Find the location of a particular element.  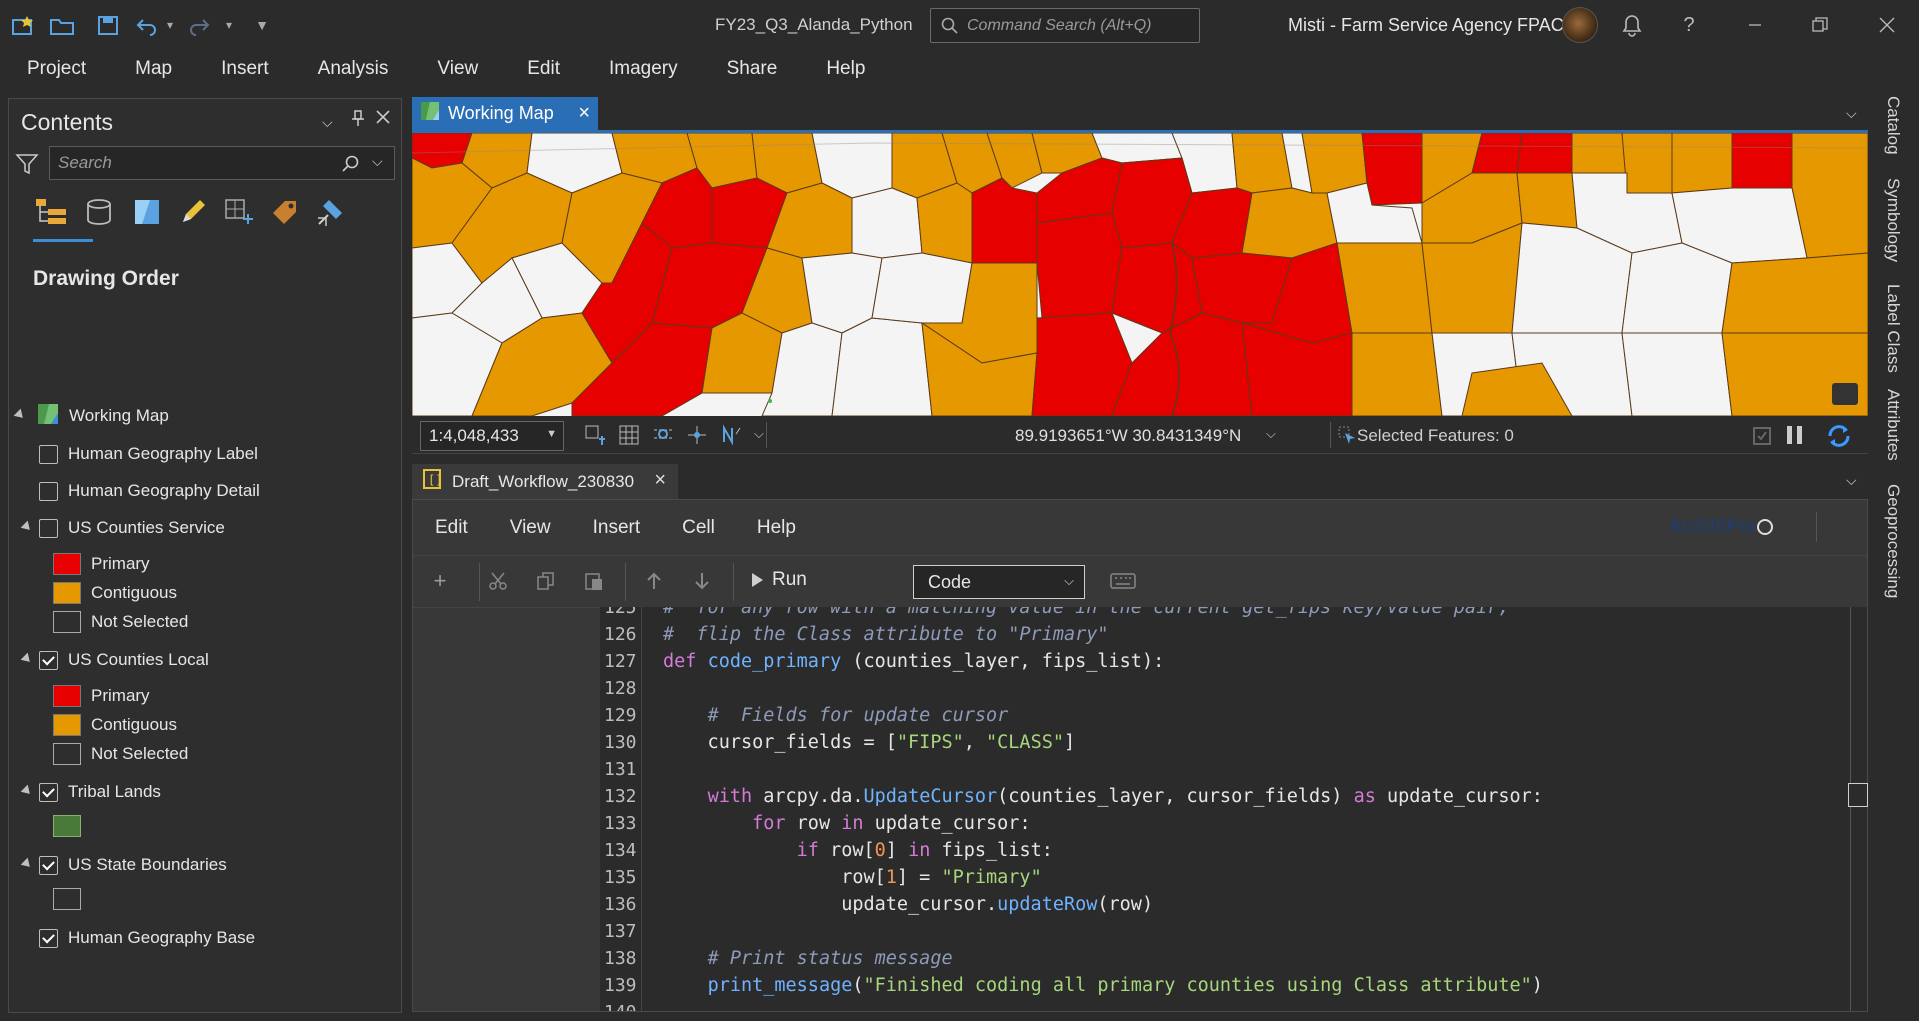

view-options-chevron-icon: ⌵ is located at coordinates (1851, 113).